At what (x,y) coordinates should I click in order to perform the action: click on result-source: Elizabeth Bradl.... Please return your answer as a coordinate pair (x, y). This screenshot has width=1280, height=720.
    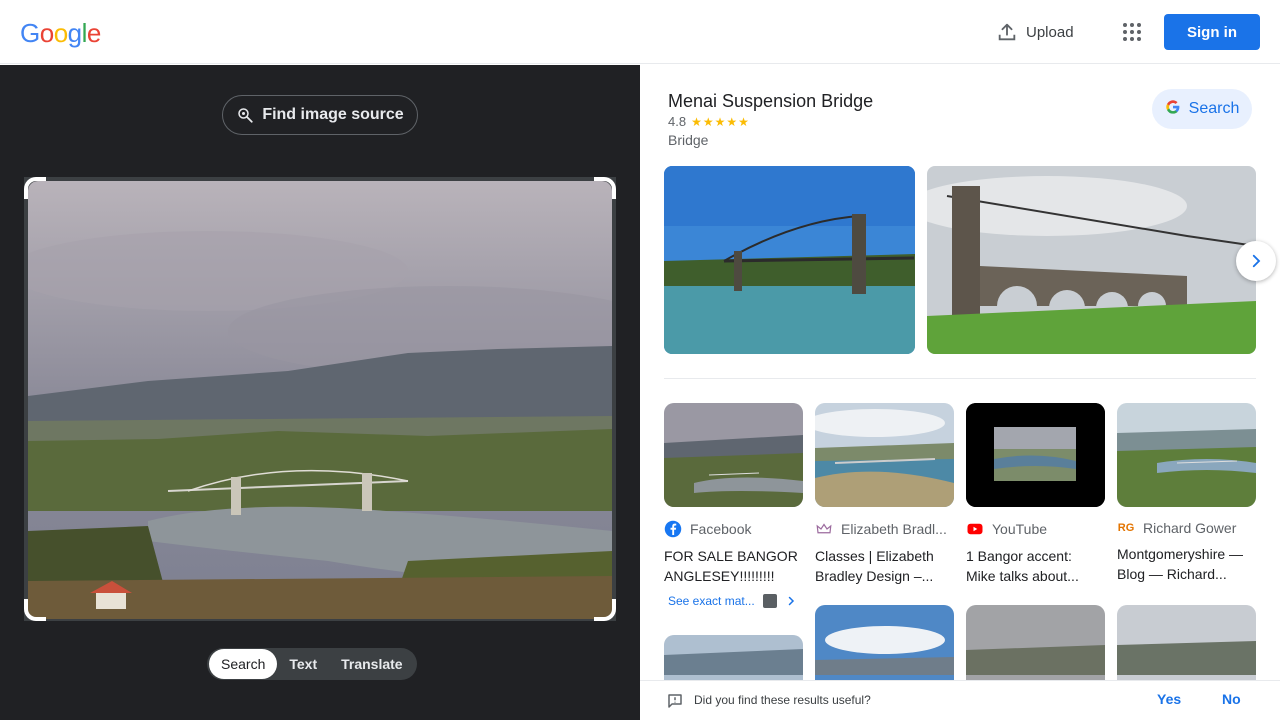
    Looking at the image, I should click on (884, 529).